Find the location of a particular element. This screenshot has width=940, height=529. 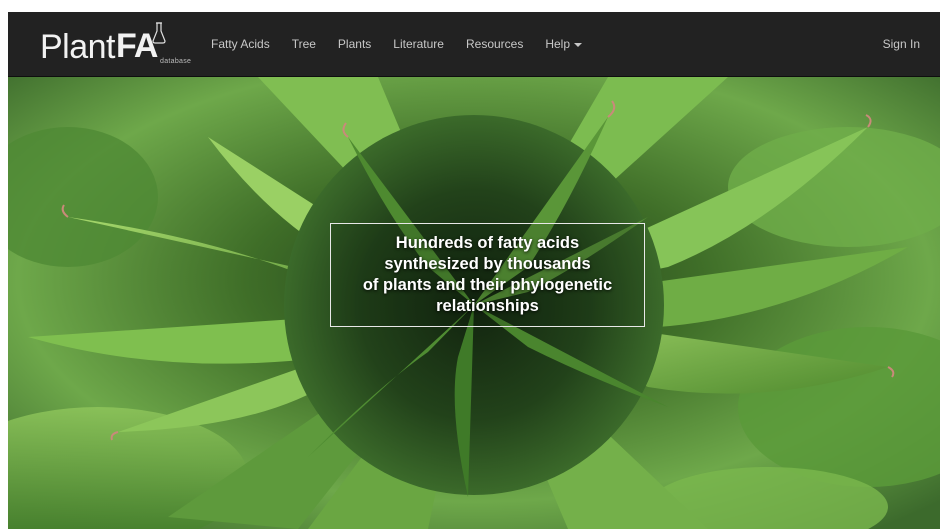

nav-fatty-acids: Fatty Acids is located at coordinates (240, 44).